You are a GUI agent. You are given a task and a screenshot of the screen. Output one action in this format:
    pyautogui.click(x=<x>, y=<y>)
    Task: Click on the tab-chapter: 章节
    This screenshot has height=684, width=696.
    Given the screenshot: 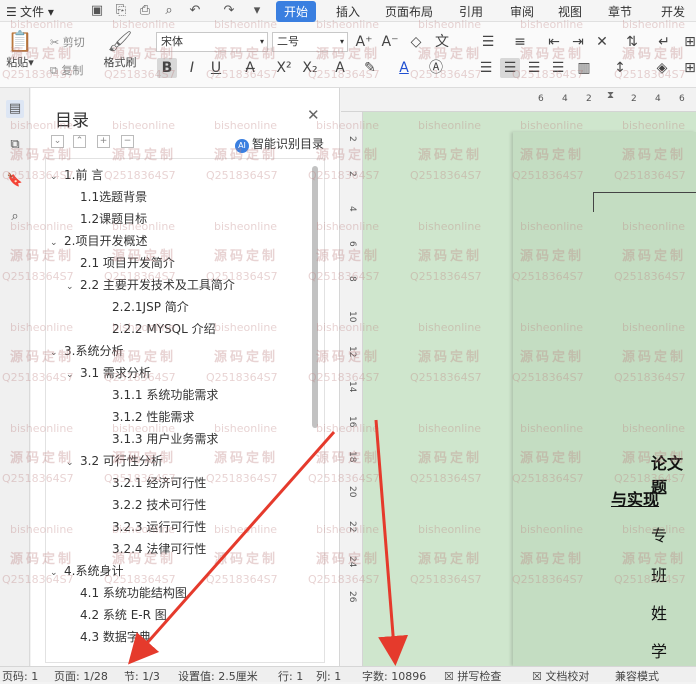 What is the action you would take?
    pyautogui.click(x=620, y=11)
    